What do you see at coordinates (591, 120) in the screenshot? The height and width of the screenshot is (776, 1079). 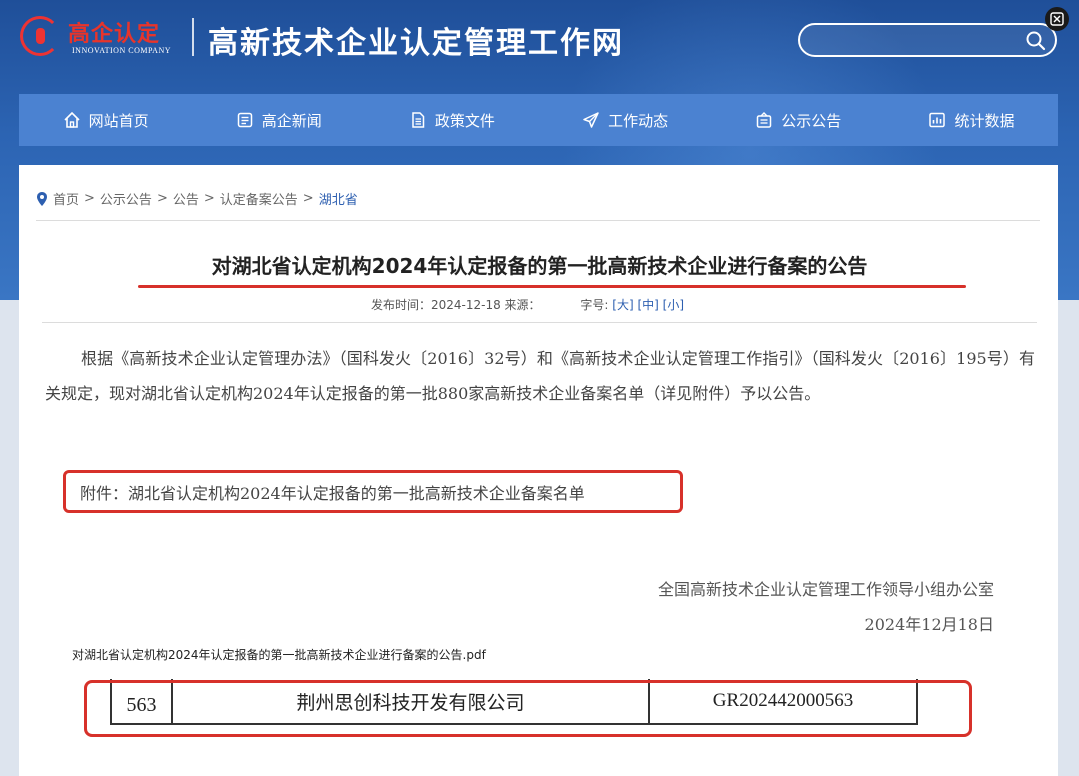 I see `paper-plane-icon` at bounding box center [591, 120].